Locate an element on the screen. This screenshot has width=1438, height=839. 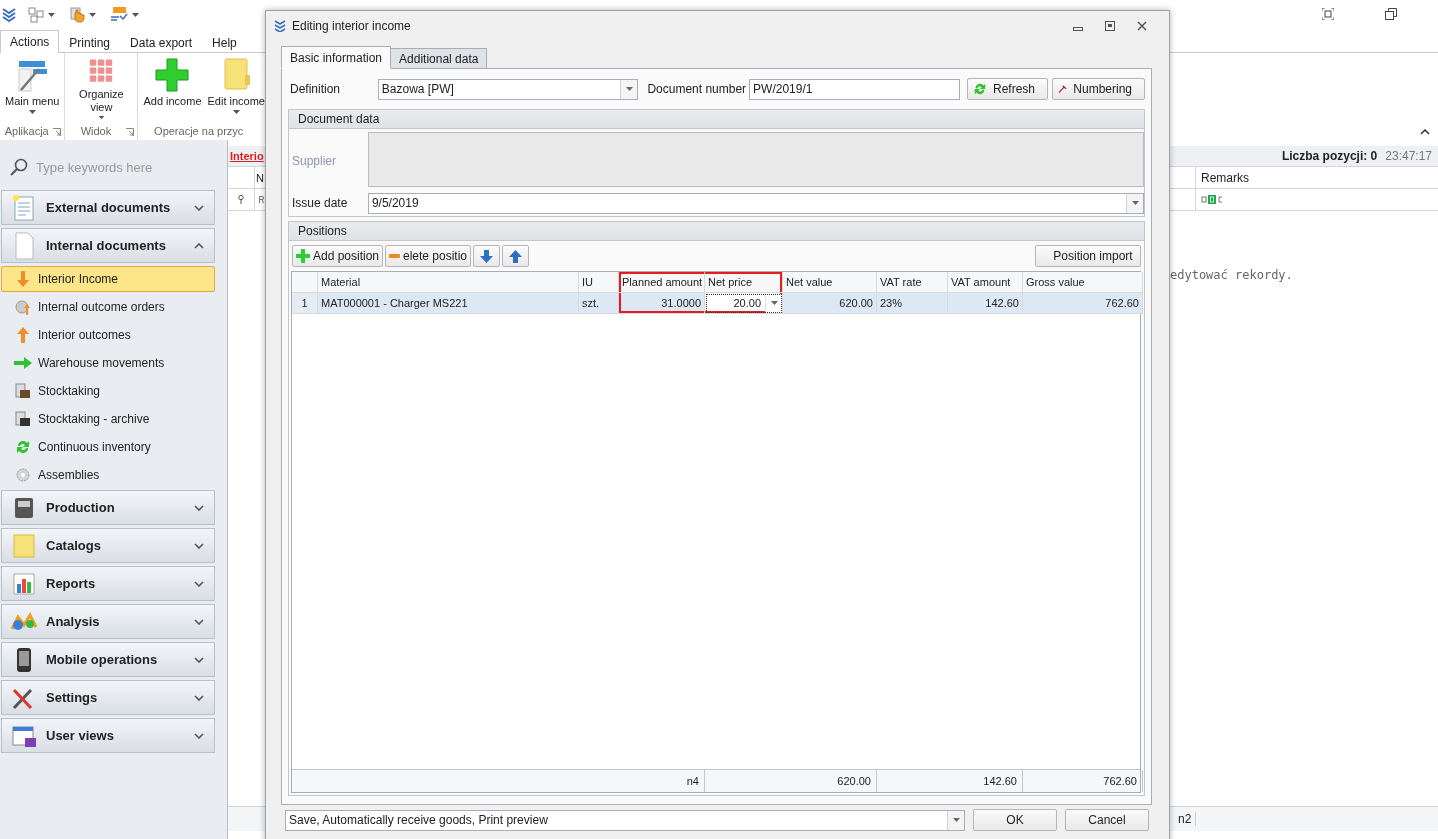
nav-item: Assemblies is located at coordinates (108, 475).